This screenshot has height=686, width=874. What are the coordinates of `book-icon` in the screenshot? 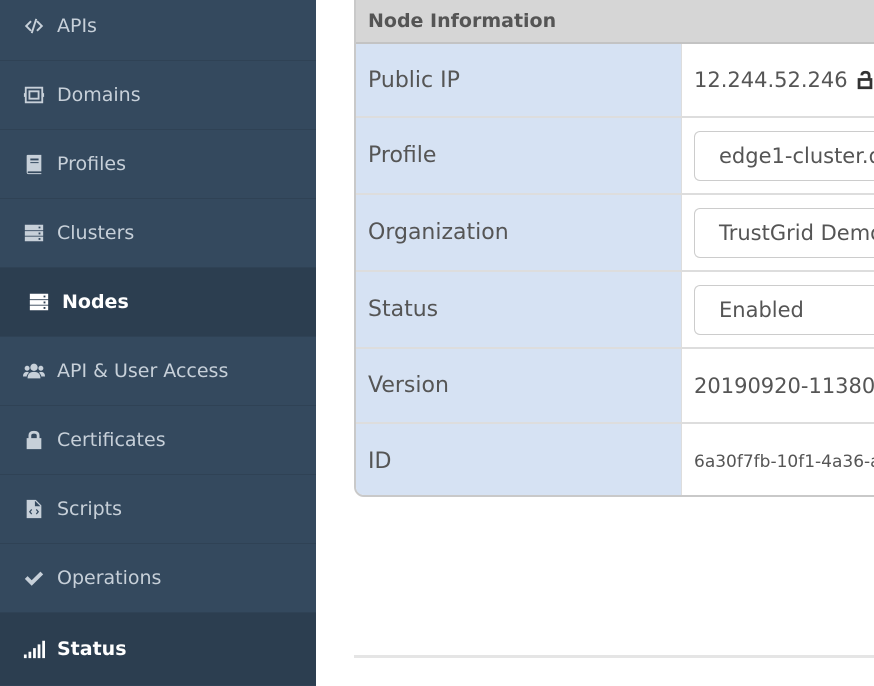 It's located at (34, 164).